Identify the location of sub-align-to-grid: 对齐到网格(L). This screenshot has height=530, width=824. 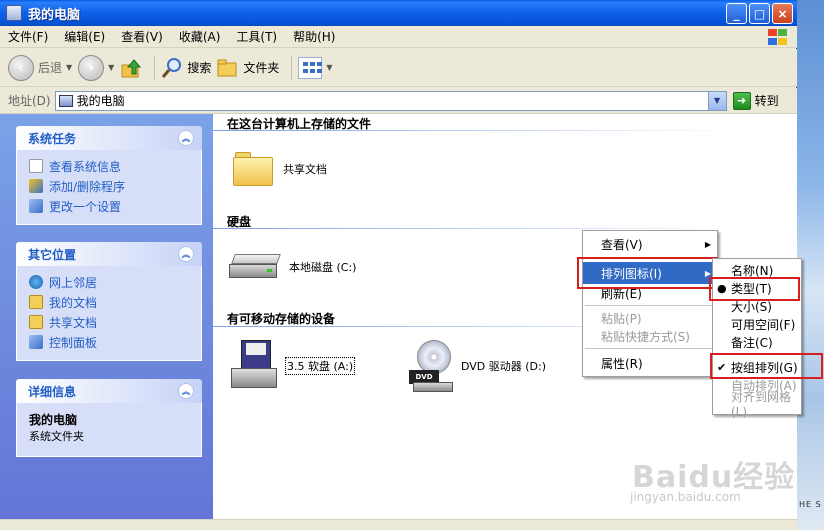
(757, 404).